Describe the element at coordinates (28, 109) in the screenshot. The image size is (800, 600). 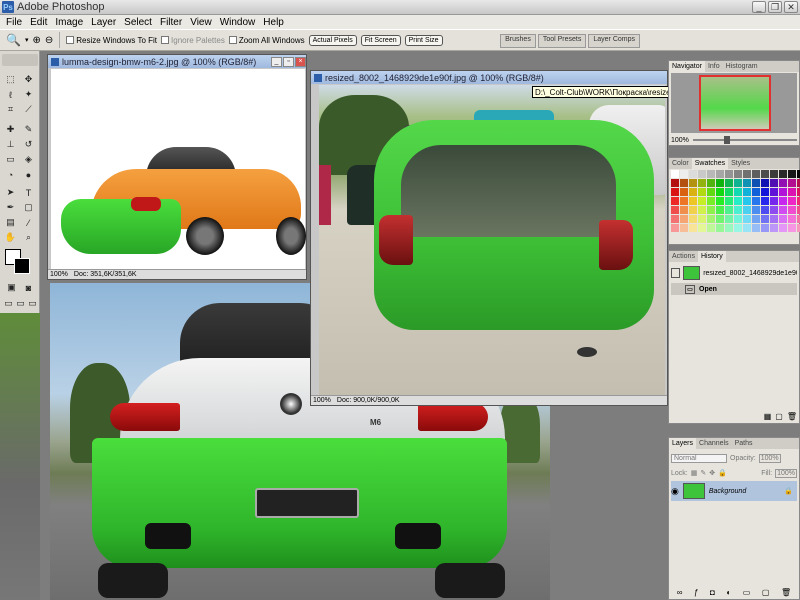
I see `slice-tool-icon: ⟋` at that location.